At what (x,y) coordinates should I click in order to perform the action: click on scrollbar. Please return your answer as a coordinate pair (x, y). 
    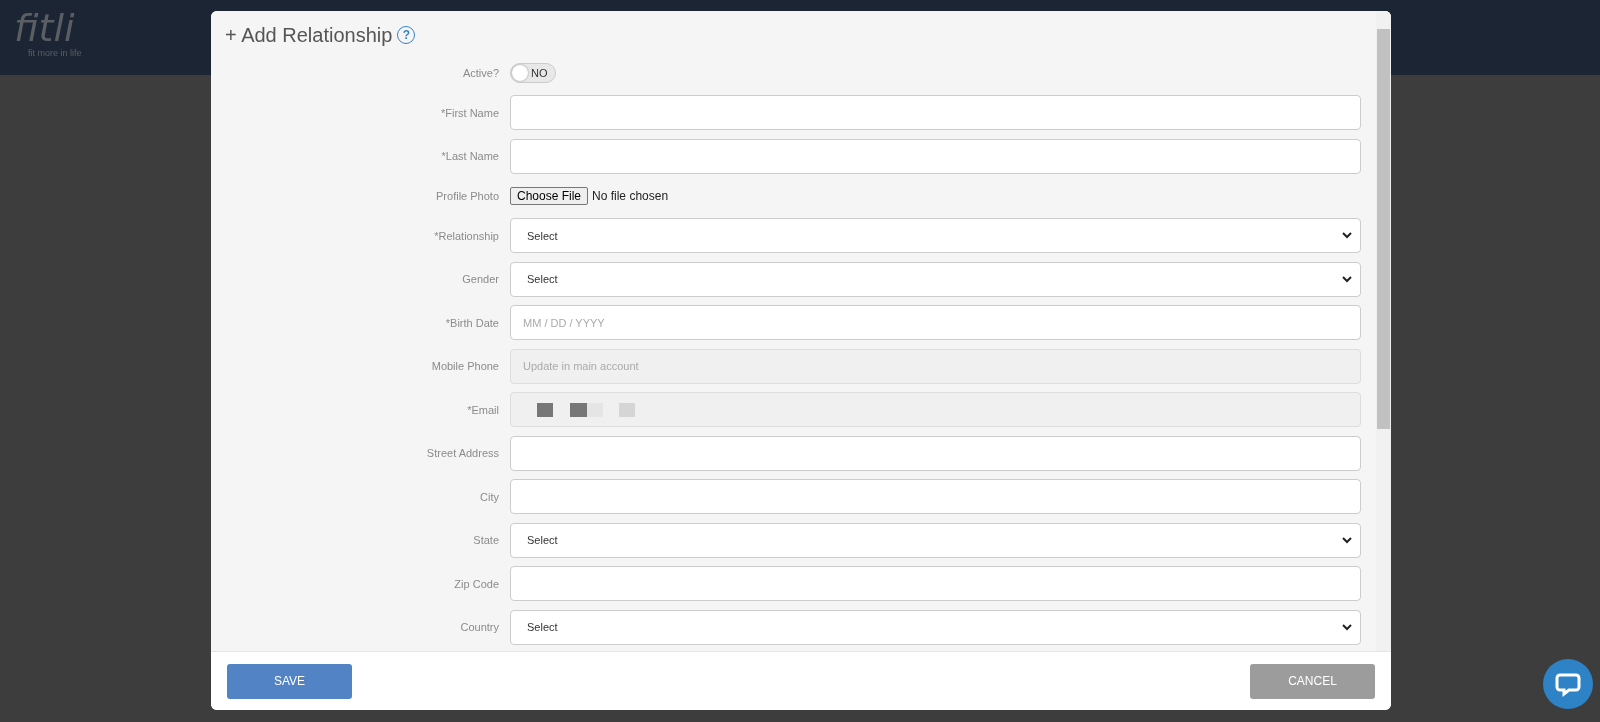
    Looking at the image, I should click on (1383, 331).